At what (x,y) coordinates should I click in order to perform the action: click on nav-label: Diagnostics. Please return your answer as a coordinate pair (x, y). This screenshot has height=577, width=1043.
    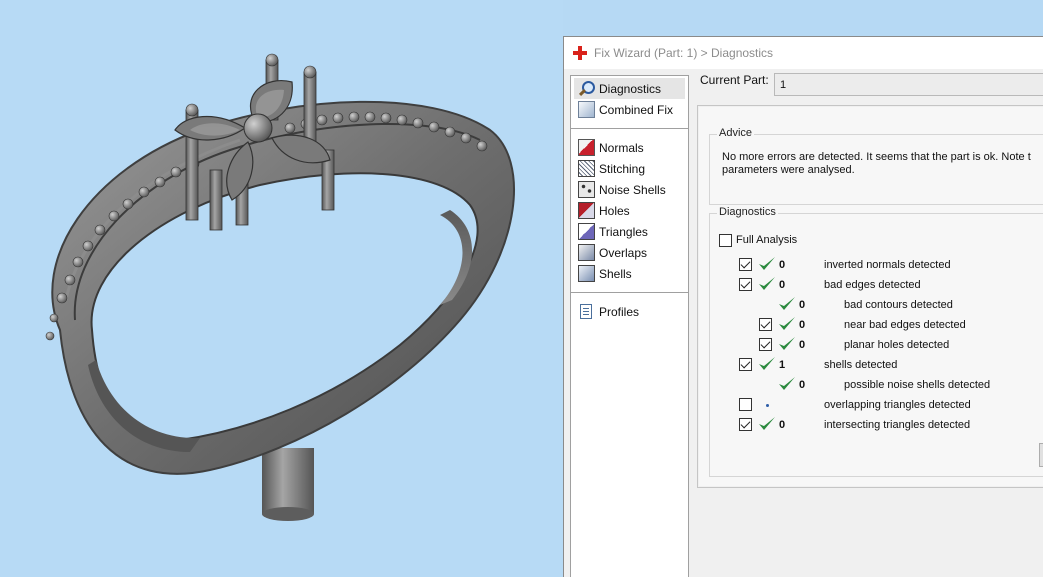
    Looking at the image, I should click on (630, 88).